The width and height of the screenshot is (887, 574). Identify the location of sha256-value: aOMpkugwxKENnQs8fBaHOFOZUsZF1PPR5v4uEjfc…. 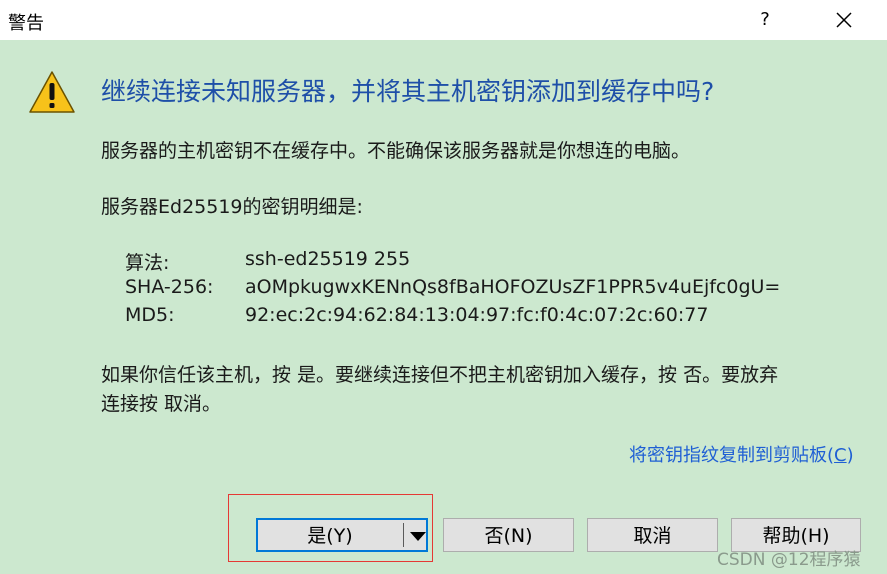
(513, 287).